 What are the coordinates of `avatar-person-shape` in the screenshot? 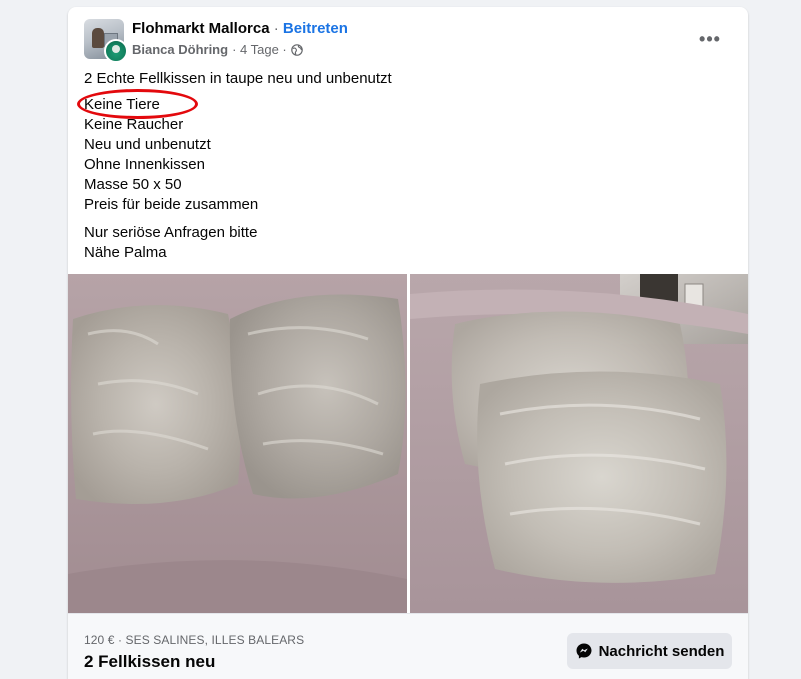 It's located at (98, 38).